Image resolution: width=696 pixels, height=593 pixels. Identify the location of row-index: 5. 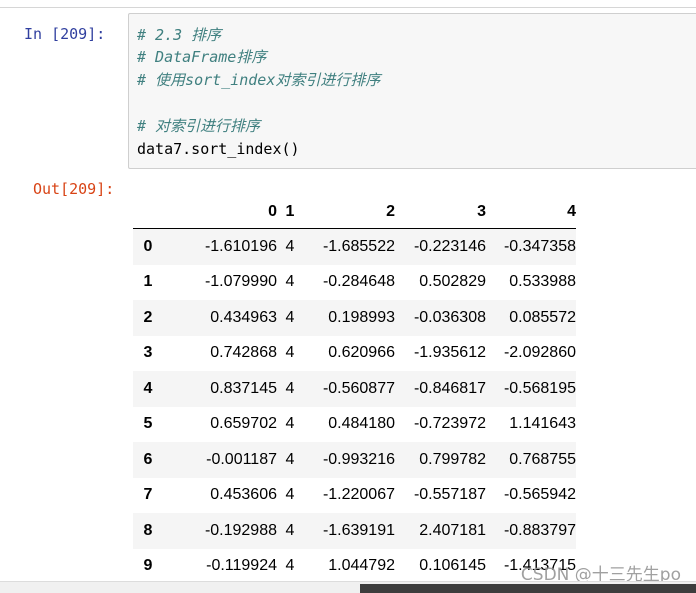
(148, 424).